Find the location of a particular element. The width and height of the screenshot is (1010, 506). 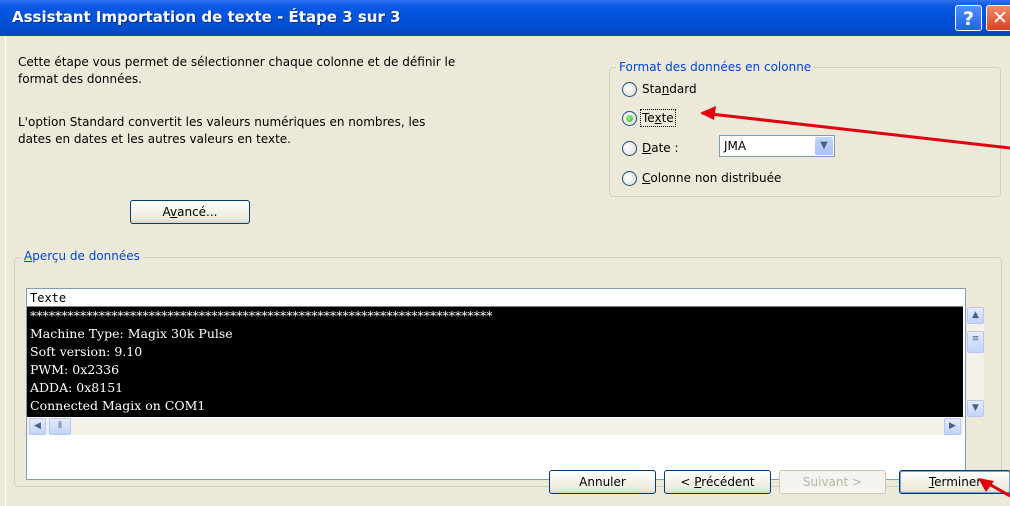

annotation-arrowhead-icon is located at coordinates (708, 113).